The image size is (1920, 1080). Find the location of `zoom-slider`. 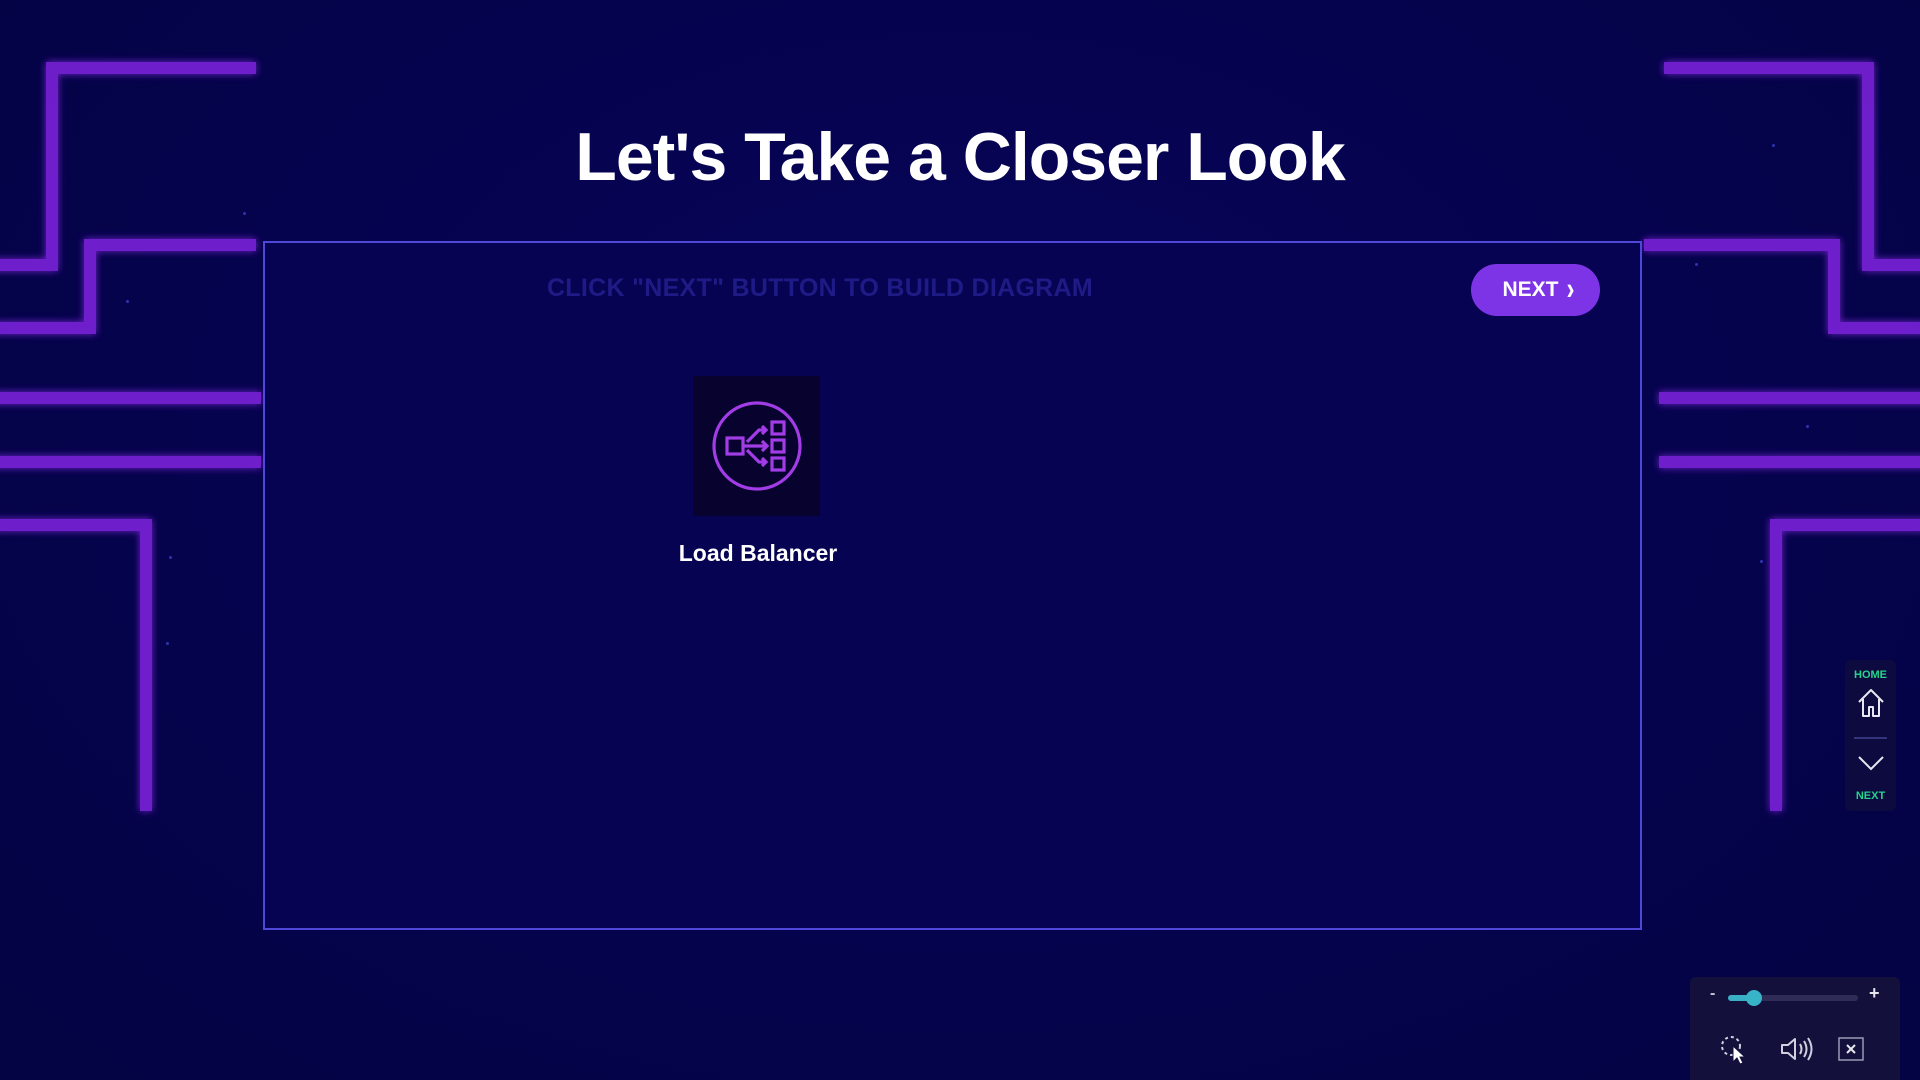

zoom-slider is located at coordinates (1793, 998).